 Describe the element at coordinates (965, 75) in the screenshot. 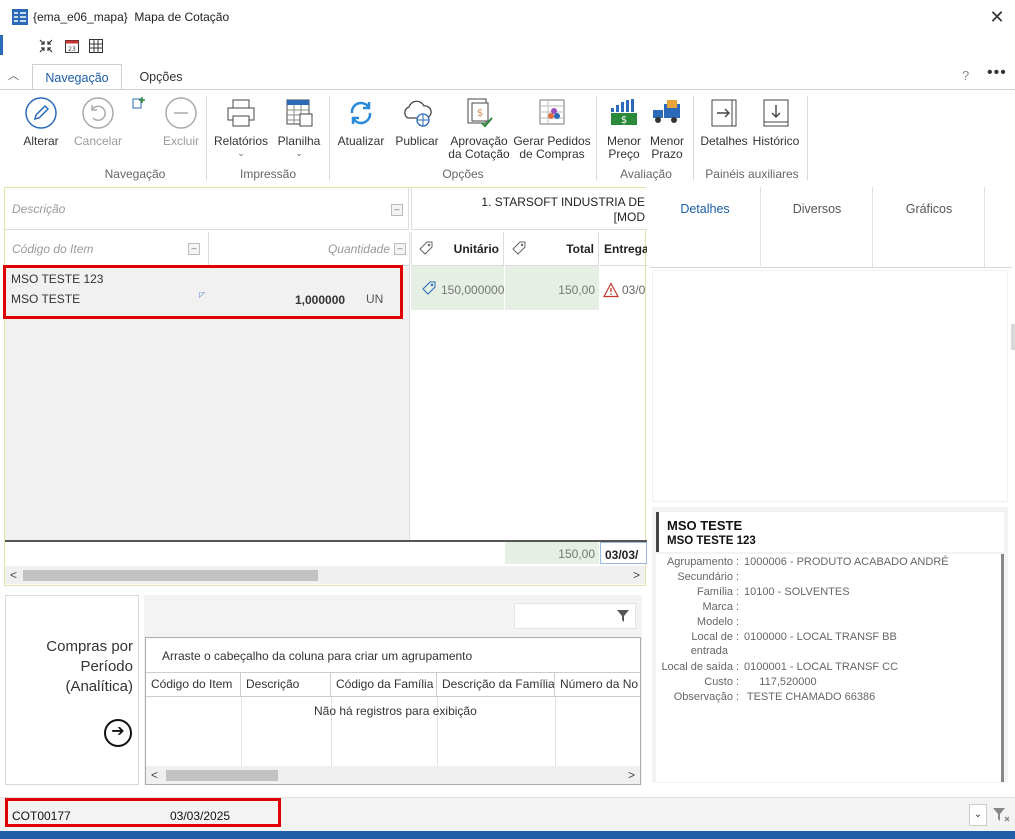

I see `help-button: ?` at that location.